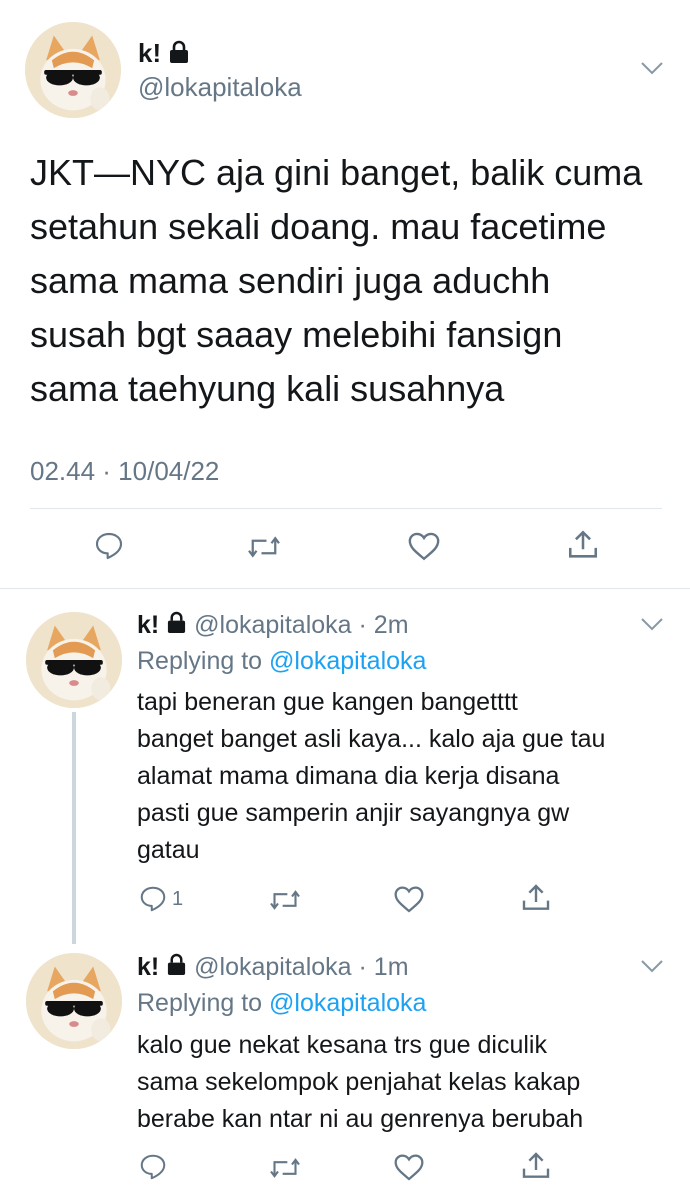 The image size is (690, 1200). What do you see at coordinates (348, 776) in the screenshot?
I see `reply-text-line: alamat mama dimana dia kerja disana` at bounding box center [348, 776].